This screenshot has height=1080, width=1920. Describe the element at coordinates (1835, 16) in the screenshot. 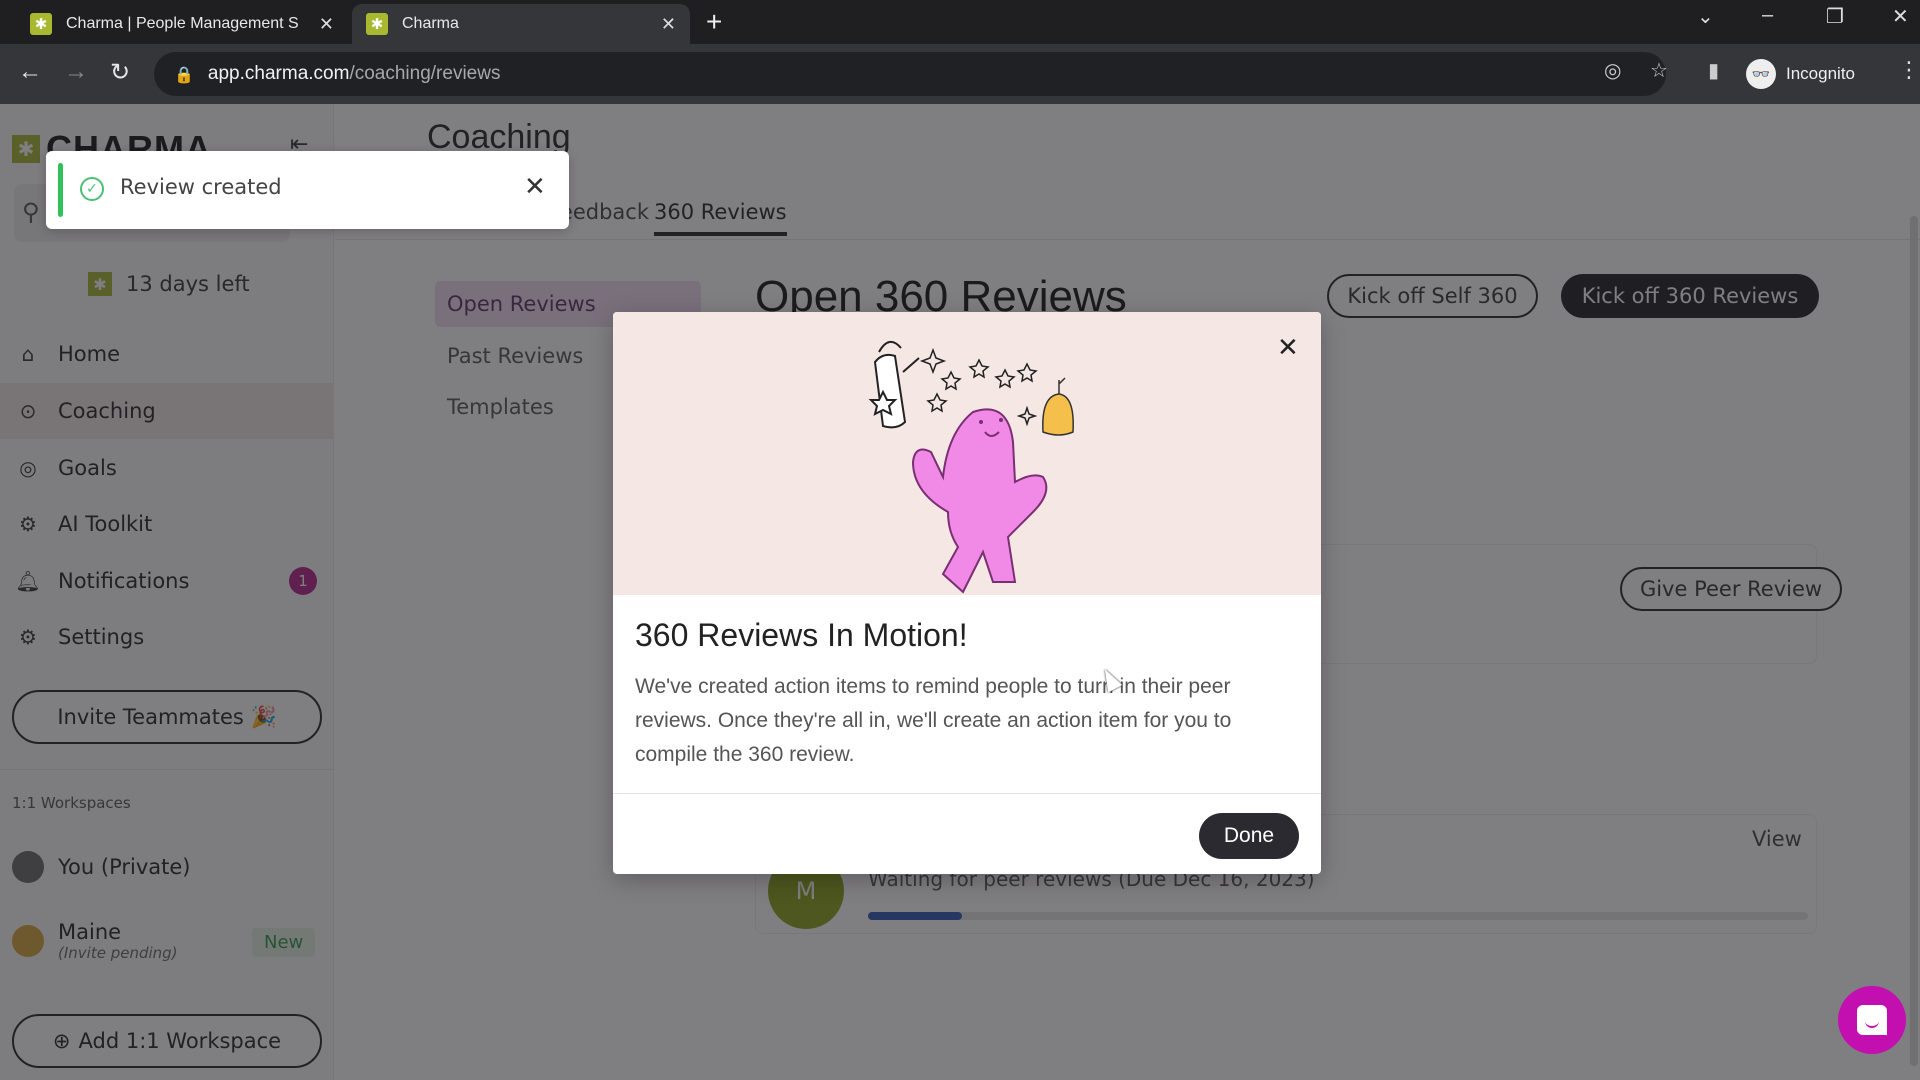

I see `restore-icon: ❐` at that location.